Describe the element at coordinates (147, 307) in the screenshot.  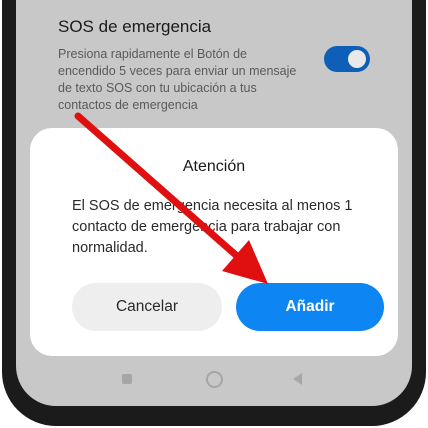
I see `cancel-button: Cancelar` at that location.